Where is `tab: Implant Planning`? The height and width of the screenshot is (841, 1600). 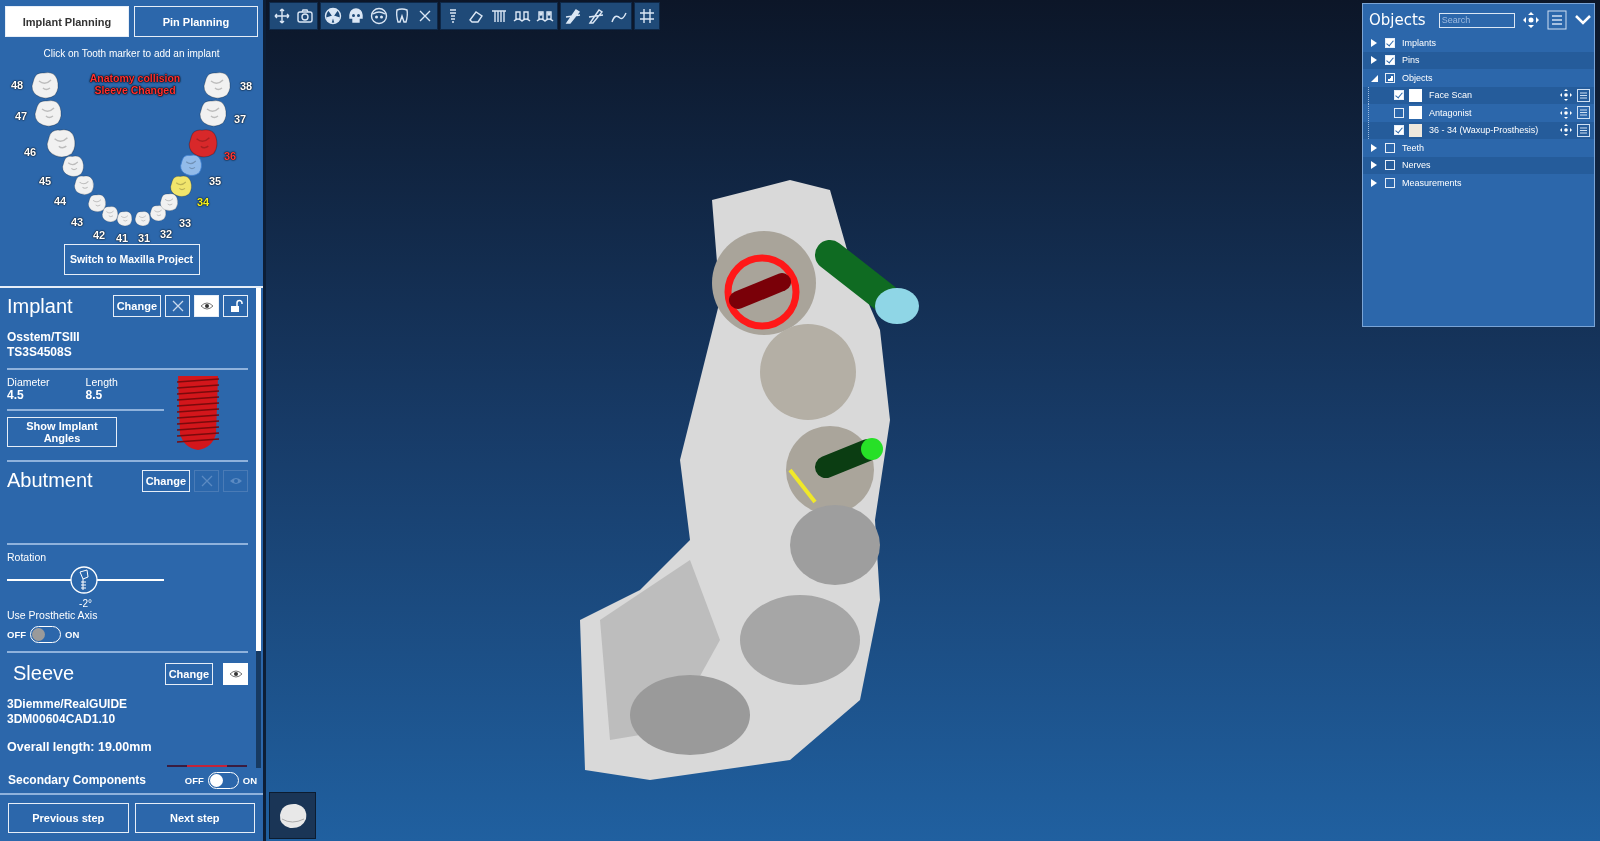
tab: Implant Planning is located at coordinates (67, 21).